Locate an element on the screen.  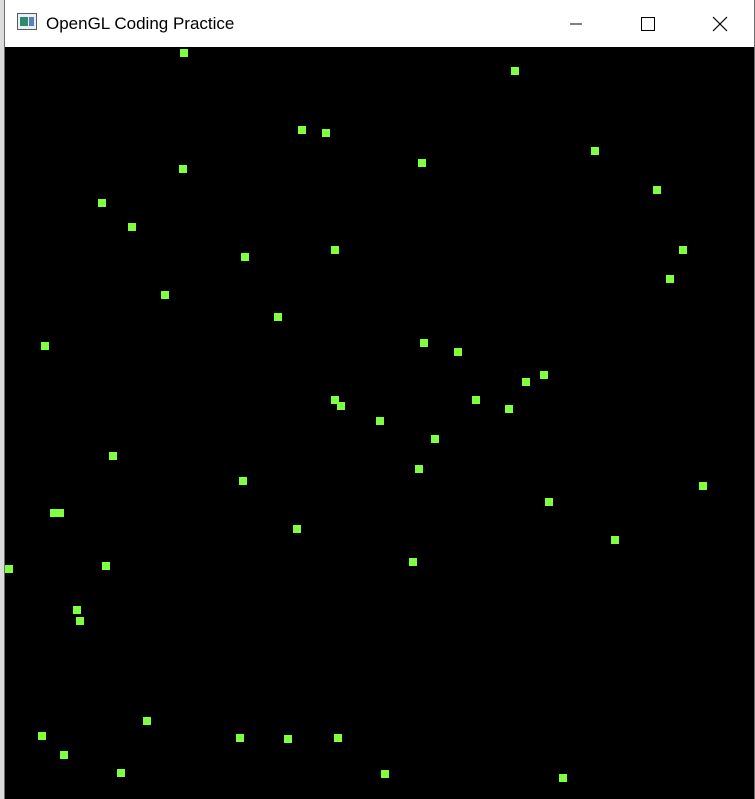
maximize-icon is located at coordinates (648, 23).